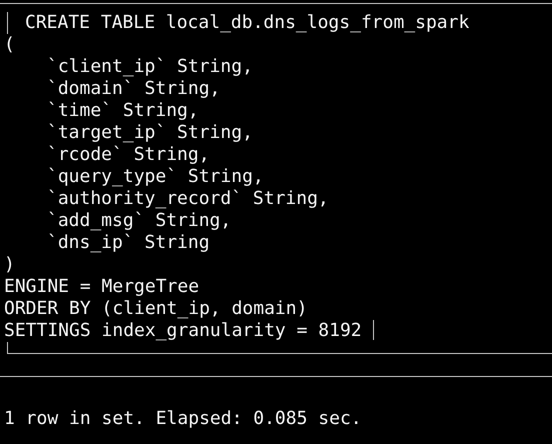 This screenshot has width=552, height=444. What do you see at coordinates (155, 176) in the screenshot?
I see `sql-line: `query_type` String,` at bounding box center [155, 176].